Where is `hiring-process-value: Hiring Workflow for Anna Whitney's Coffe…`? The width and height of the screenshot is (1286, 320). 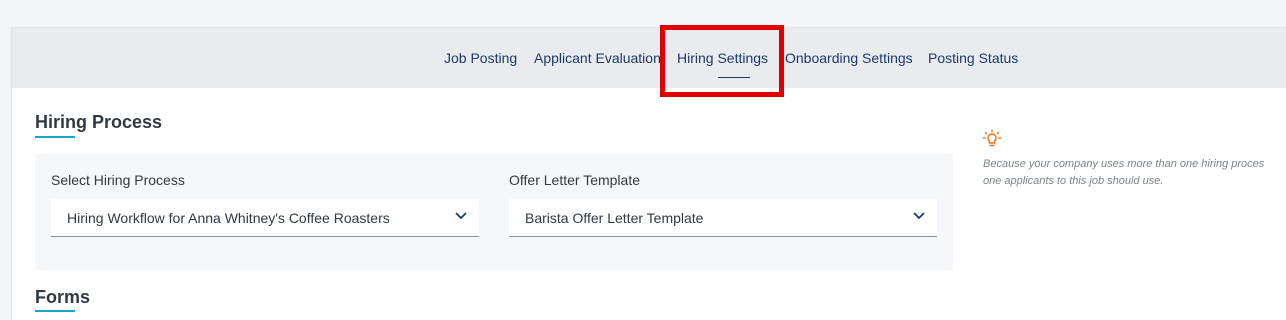
hiring-process-value: Hiring Workflow for Anna Whitney's Coffe… is located at coordinates (228, 218).